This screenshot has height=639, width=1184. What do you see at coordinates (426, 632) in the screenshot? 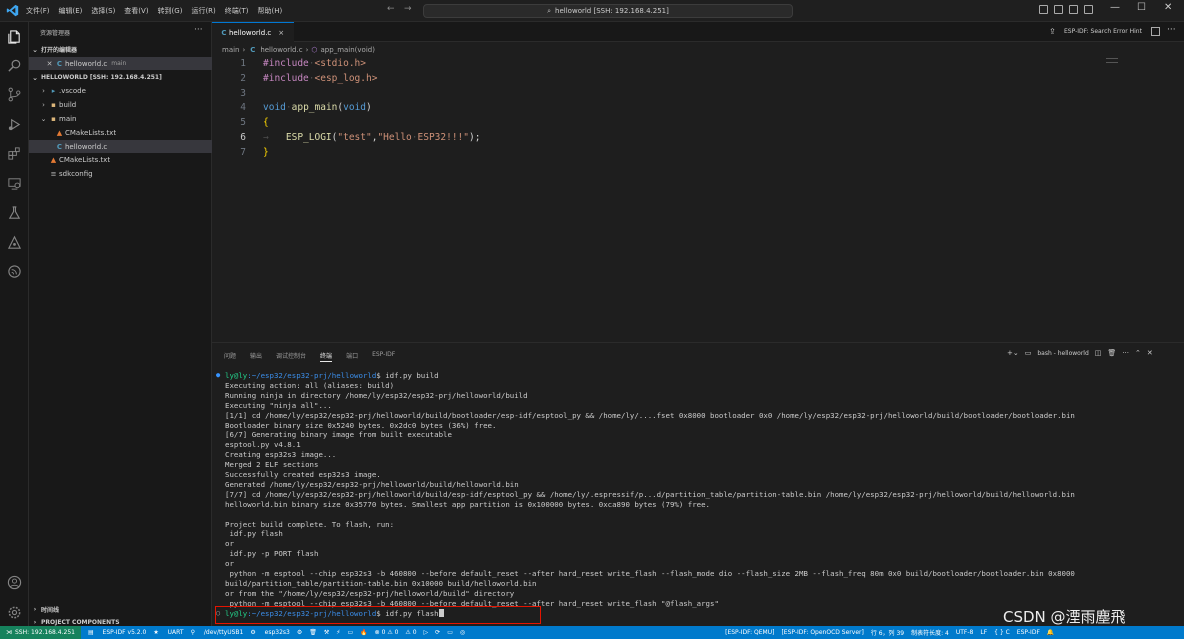
I see `debug-icon: ▷` at bounding box center [426, 632].